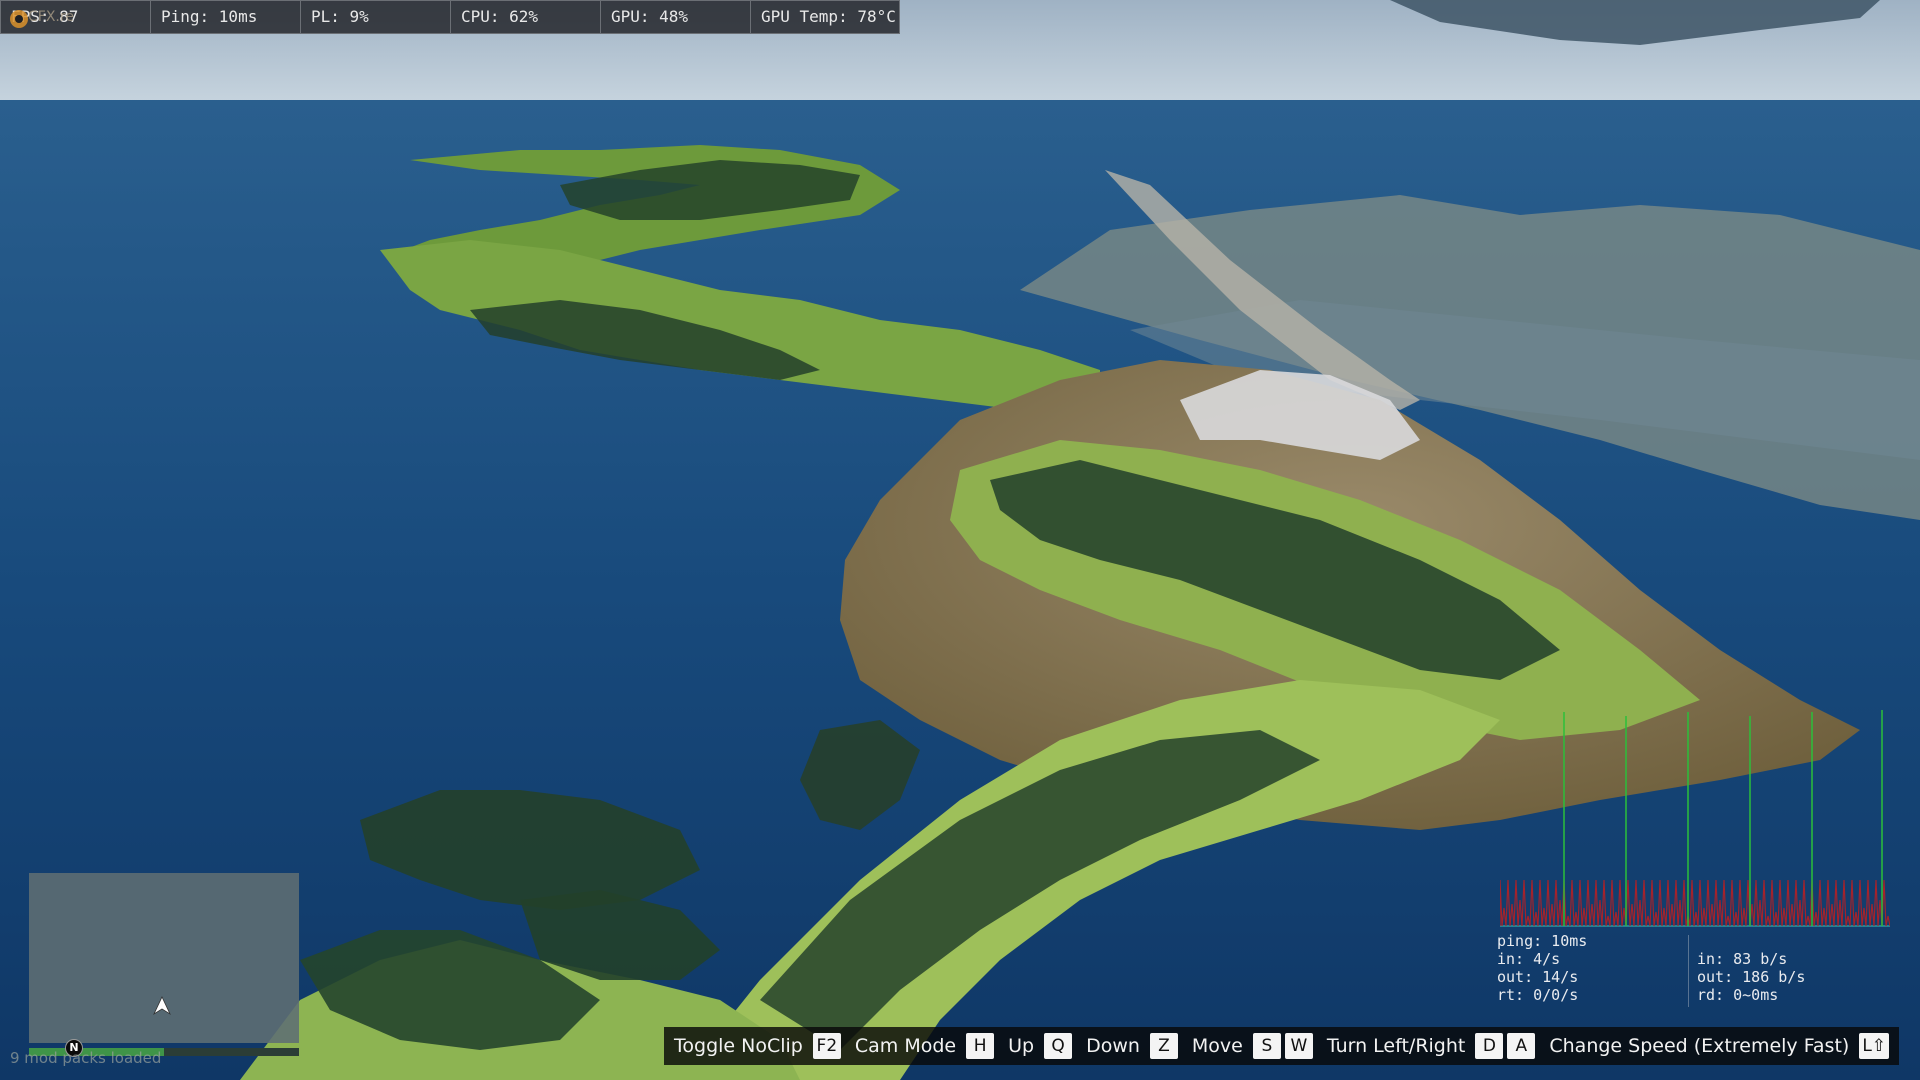 The image size is (1920, 1080). What do you see at coordinates (51, 17) in the screenshot?
I see `brand-logo-text: CFX.re` at bounding box center [51, 17].